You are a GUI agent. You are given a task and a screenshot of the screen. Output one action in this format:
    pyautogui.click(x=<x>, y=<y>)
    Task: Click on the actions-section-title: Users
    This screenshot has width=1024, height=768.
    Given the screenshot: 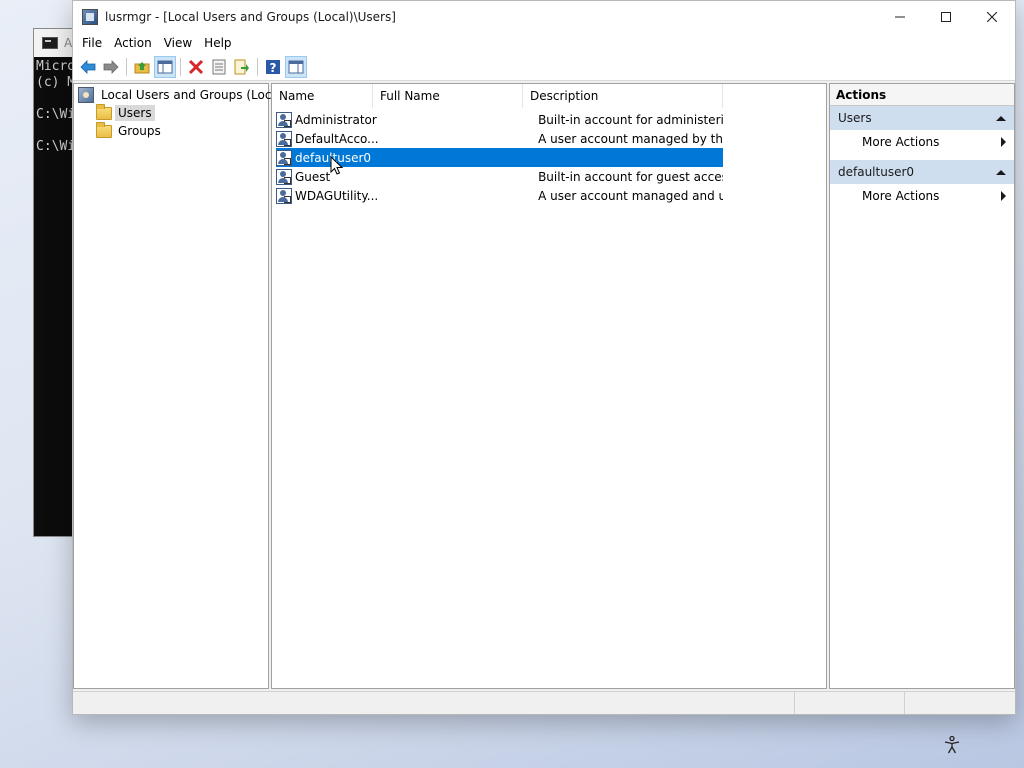 What is the action you would take?
    pyautogui.click(x=855, y=118)
    